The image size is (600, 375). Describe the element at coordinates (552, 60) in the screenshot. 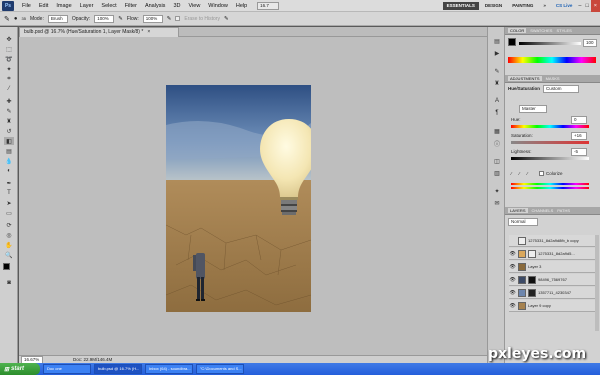

I see `color-spectrum` at that location.